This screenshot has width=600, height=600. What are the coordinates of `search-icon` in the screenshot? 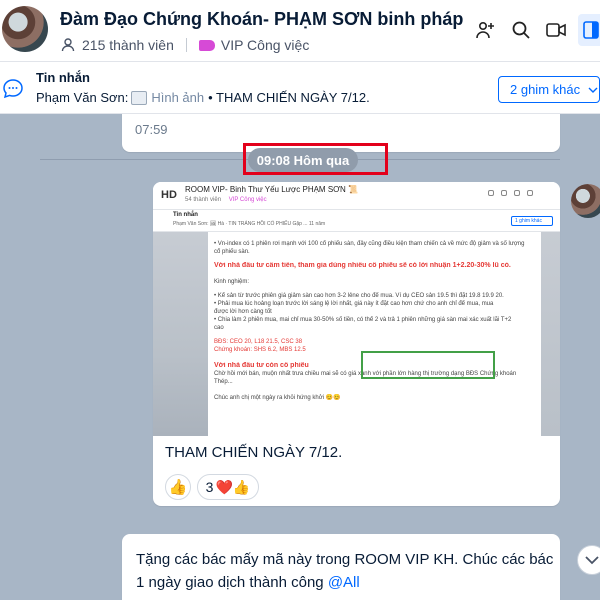 It's located at (521, 30).